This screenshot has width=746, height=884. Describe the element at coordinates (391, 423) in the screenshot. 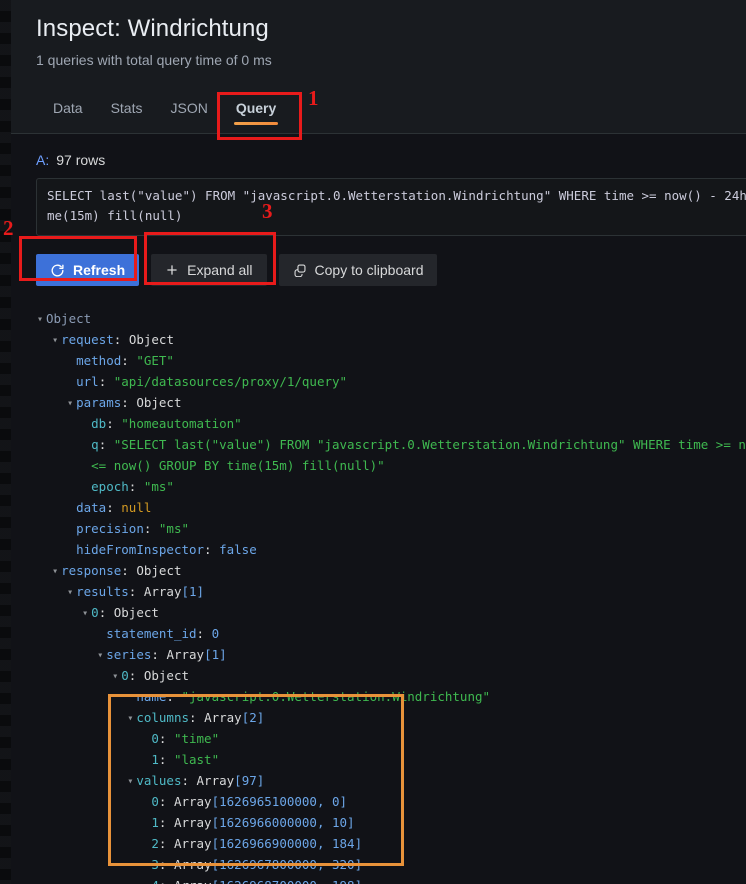

I see `json-tree-row: db: "homeautomation"` at that location.